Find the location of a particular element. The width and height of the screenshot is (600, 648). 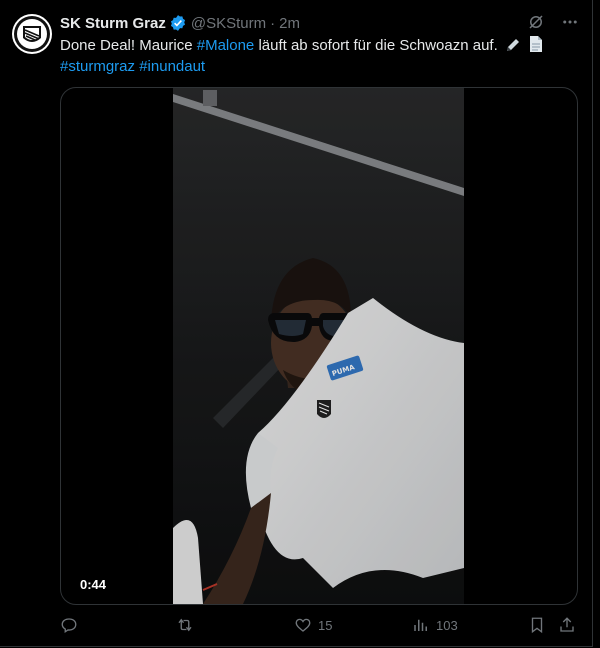

retweet-button is located at coordinates (188, 625).